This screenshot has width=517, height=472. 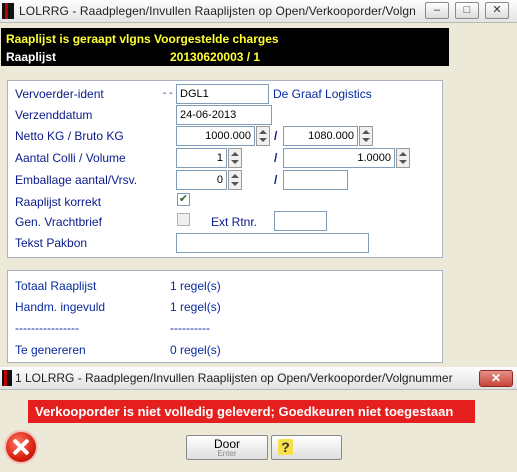 What do you see at coordinates (195, 307) in the screenshot?
I see `handm-ingevuld-value: 1 regel(s)` at bounding box center [195, 307].